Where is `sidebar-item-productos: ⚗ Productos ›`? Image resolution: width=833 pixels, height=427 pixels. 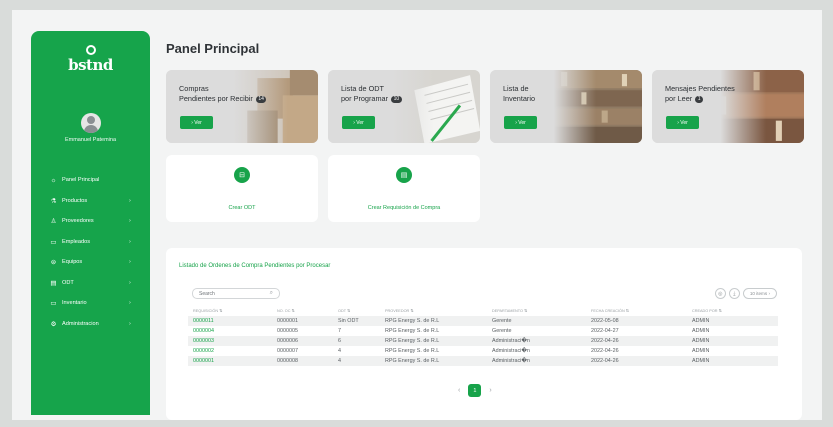 sidebar-item-productos: ⚗ Productos › is located at coordinates (90, 201).